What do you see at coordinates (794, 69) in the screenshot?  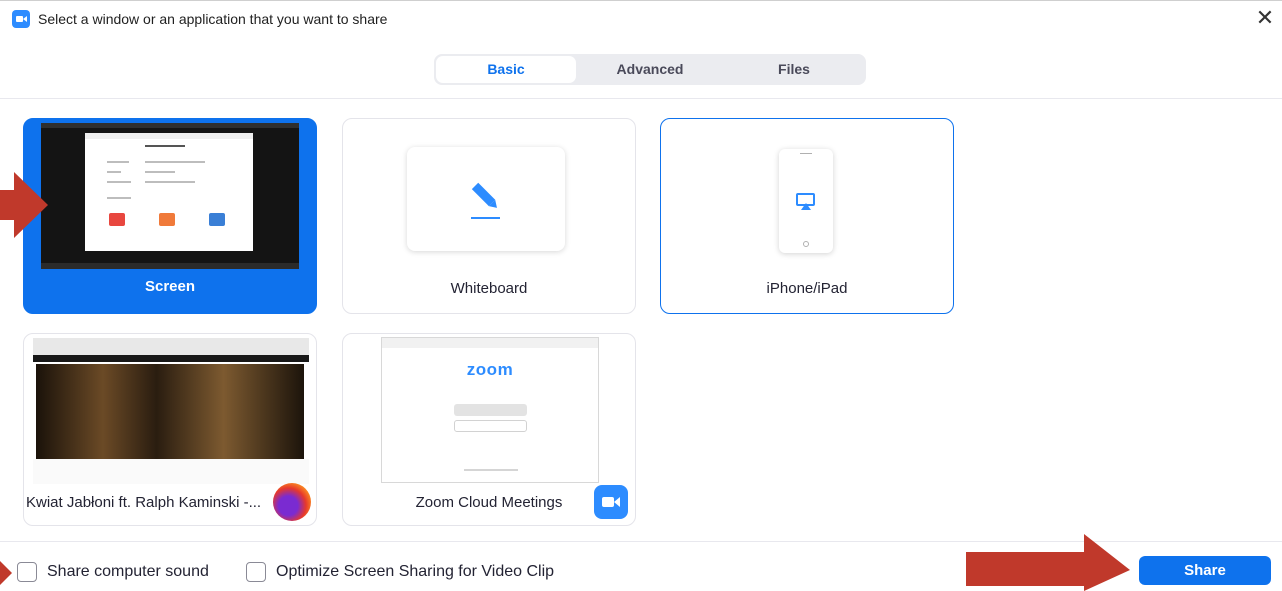 I see `tab-files: Files` at bounding box center [794, 69].